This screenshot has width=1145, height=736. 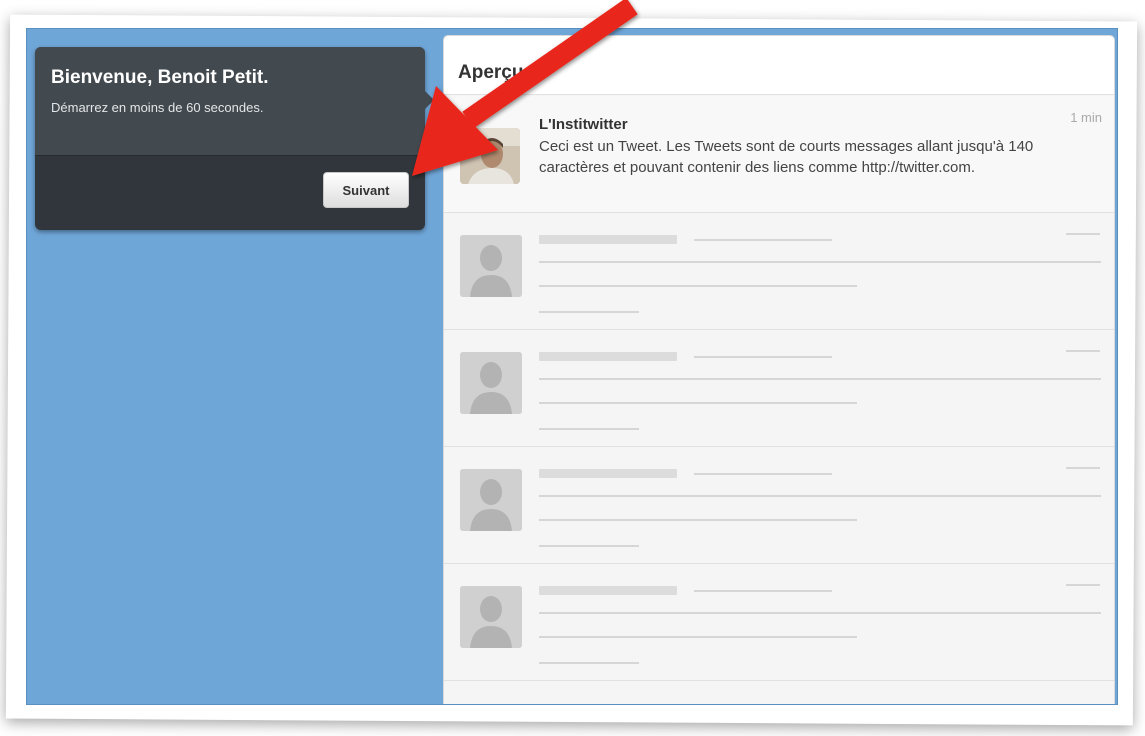 I want to click on welcome-title: Bienvenue, Benoit Petit., so click(x=160, y=77).